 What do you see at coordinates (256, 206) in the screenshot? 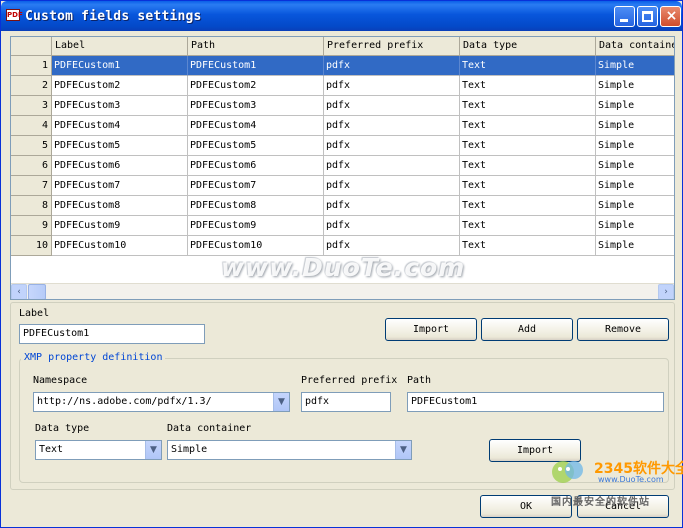
I see `cell-path: PDFECustom8` at bounding box center [256, 206].